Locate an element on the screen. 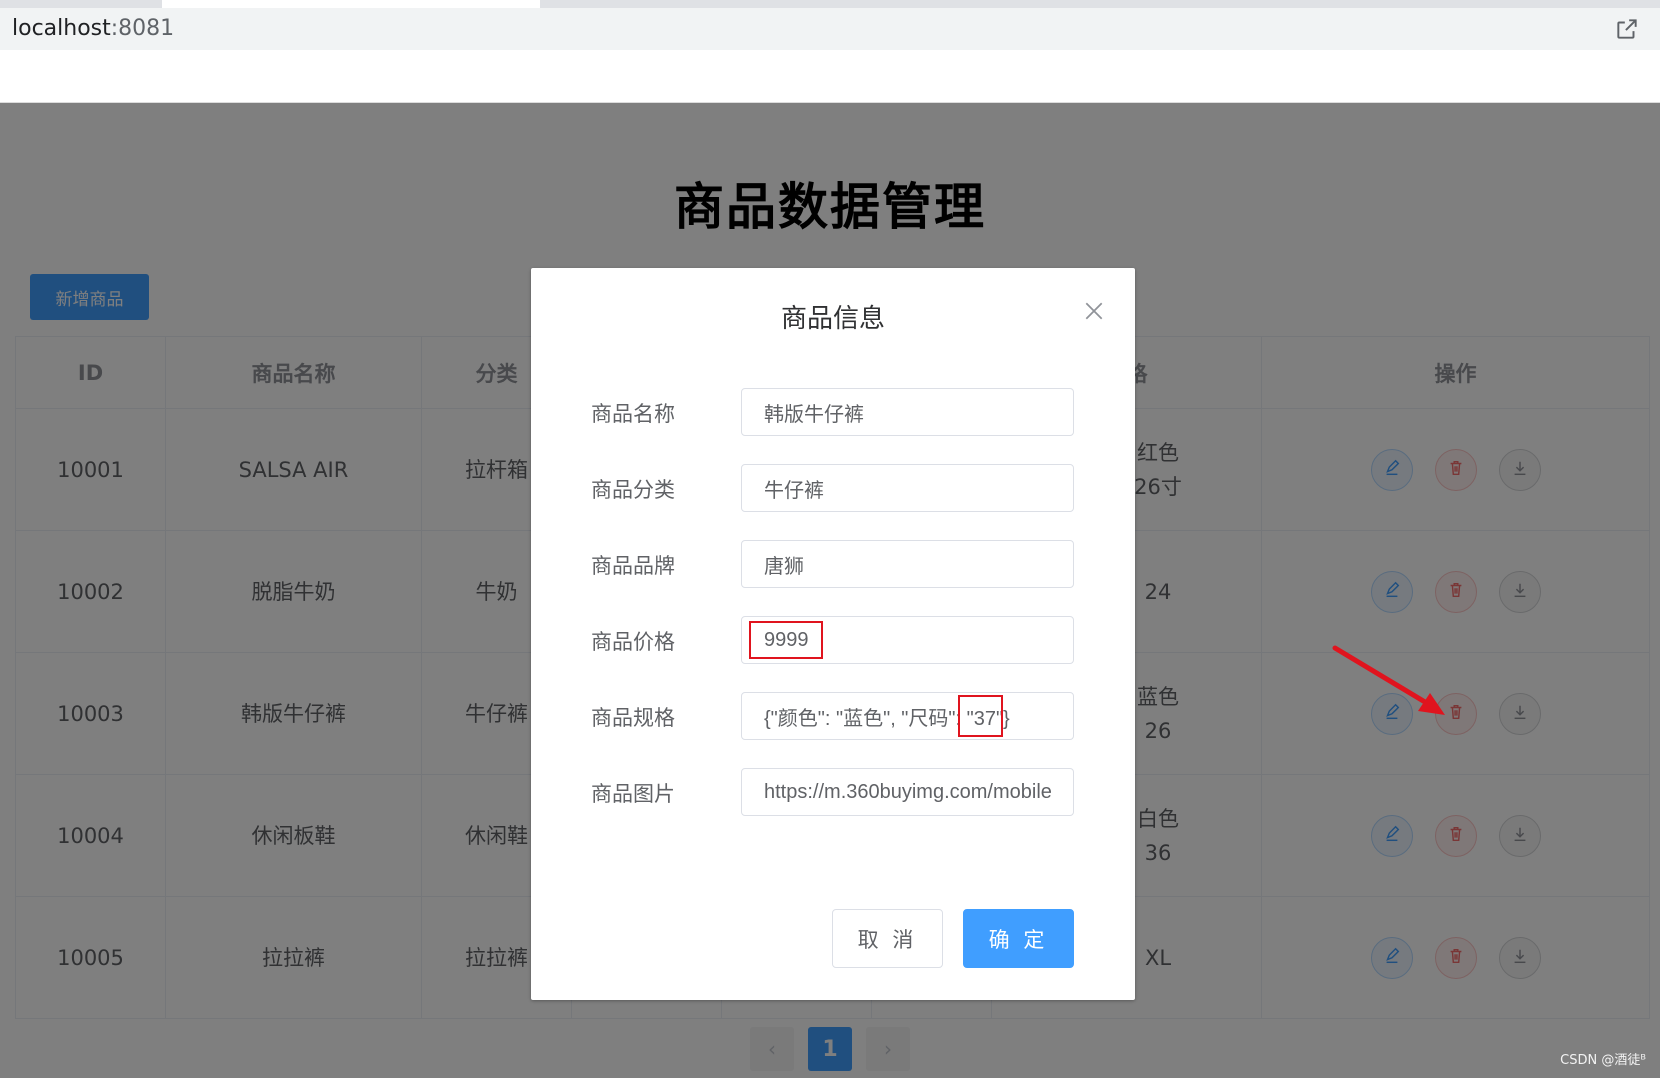  confirm-button: 确 定 is located at coordinates (1018, 938).